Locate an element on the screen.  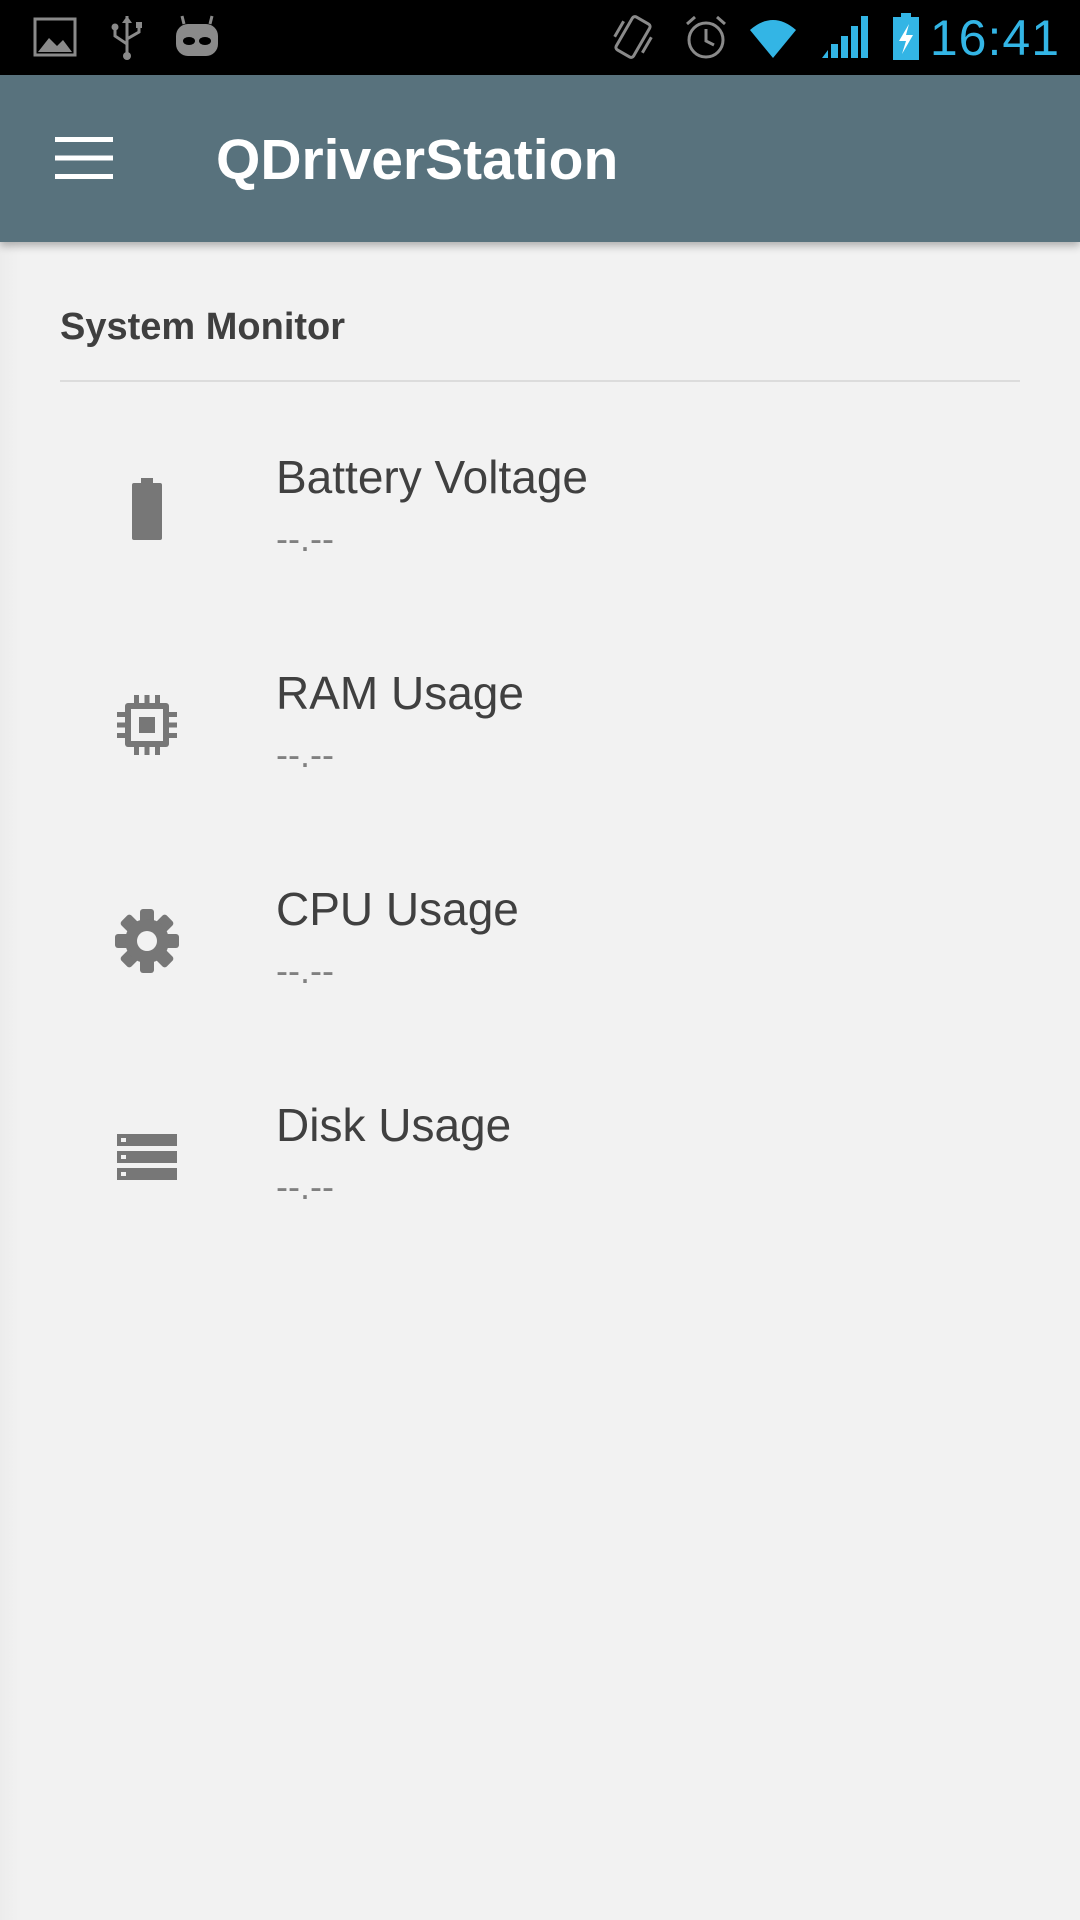
monitor-item-ram-usage: RAM Usage --.-- is located at coordinates (522, 730).